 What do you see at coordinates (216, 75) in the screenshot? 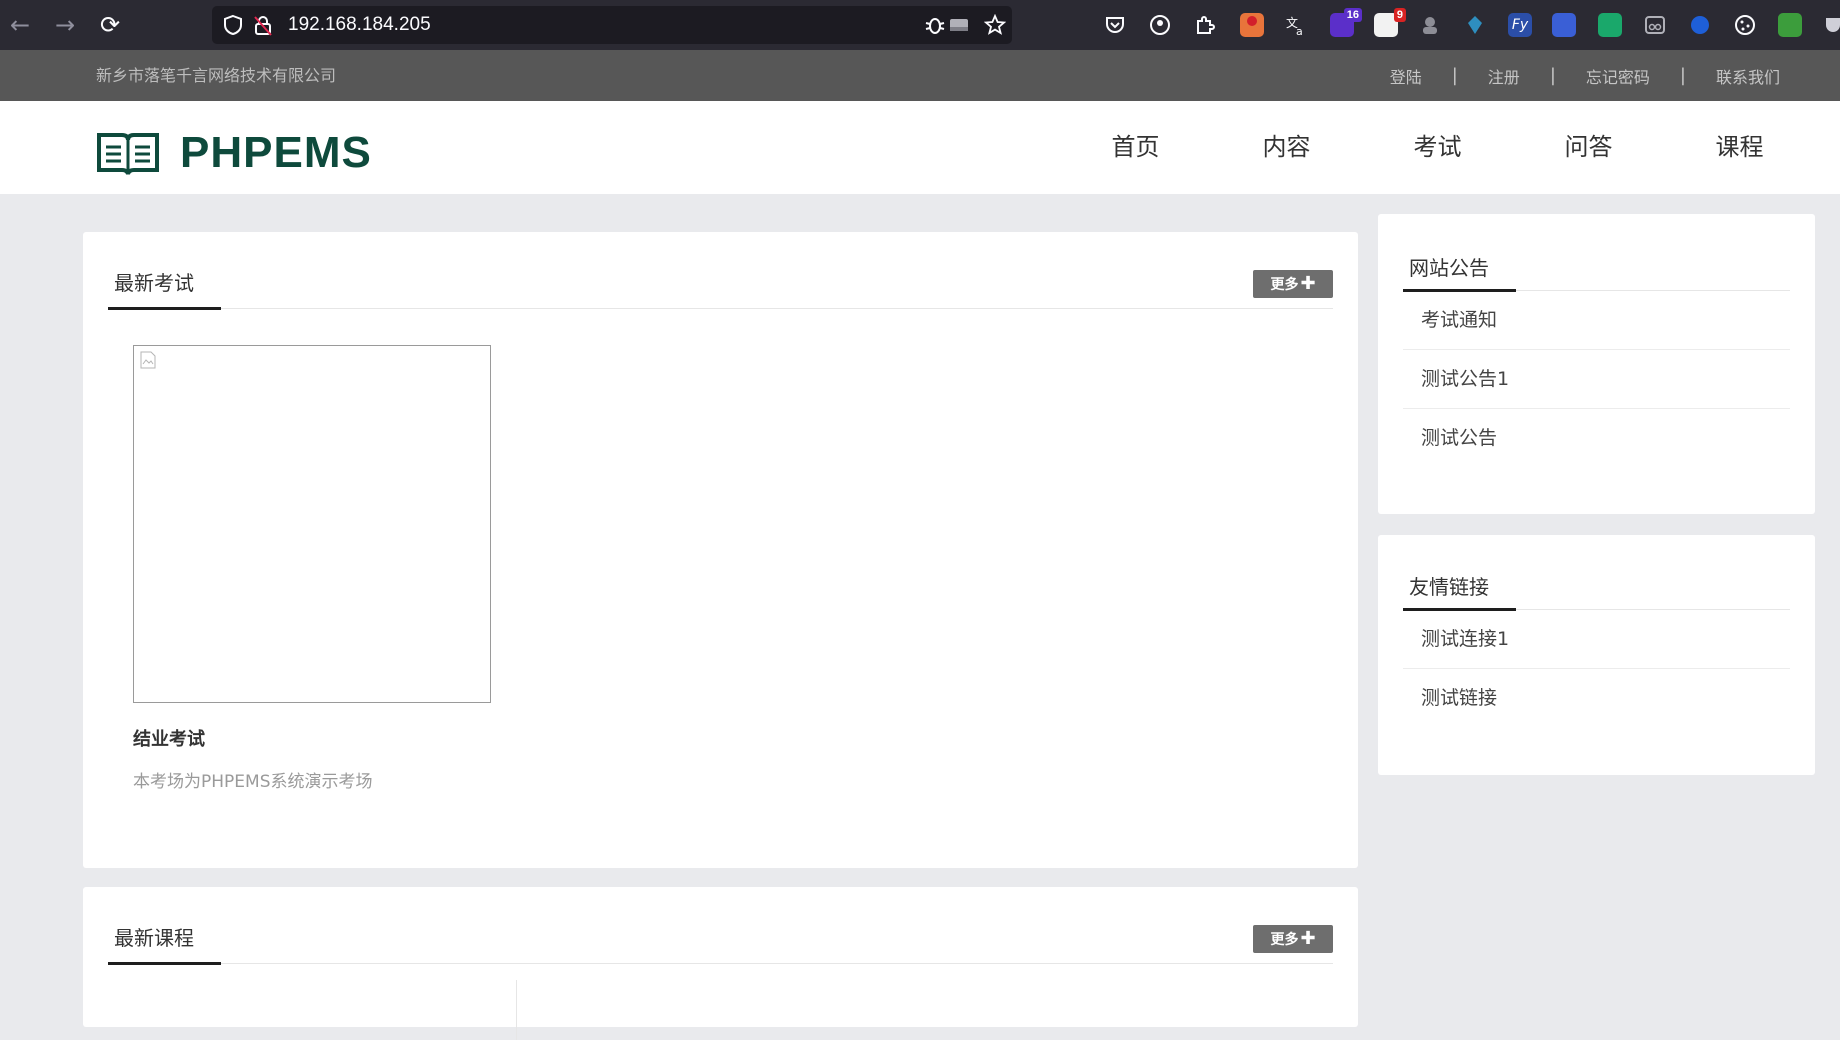
I see `company-name: 新乡市落笔千言网络技术有限公司` at bounding box center [216, 75].